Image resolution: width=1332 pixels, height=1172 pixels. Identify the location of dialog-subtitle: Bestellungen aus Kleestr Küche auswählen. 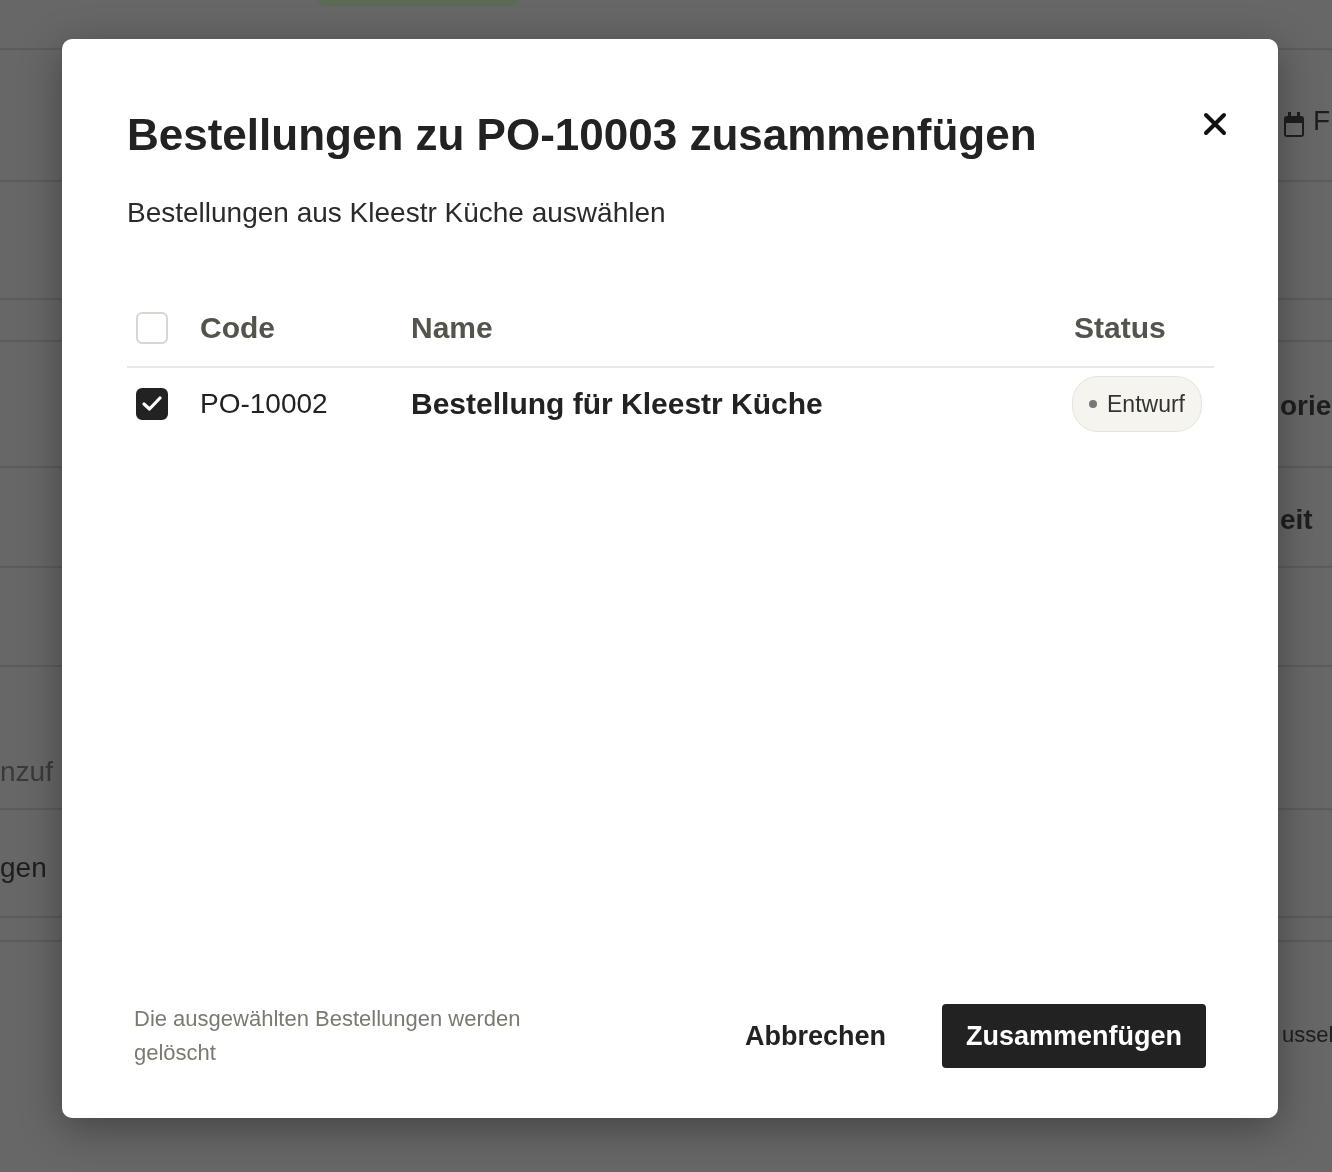
(397, 212).